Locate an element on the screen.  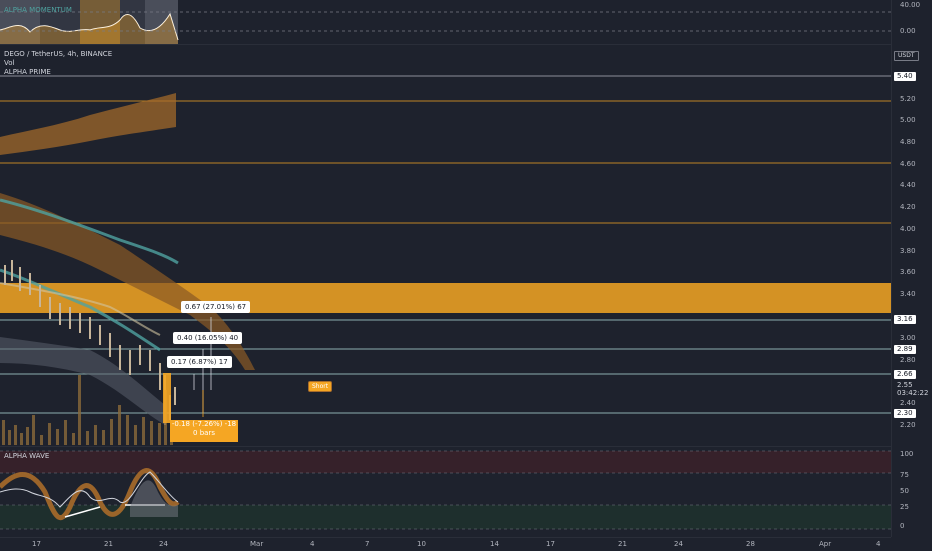
stop-line-1: -0.18 (-7.26%) -18 is located at coordinates (204, 424).